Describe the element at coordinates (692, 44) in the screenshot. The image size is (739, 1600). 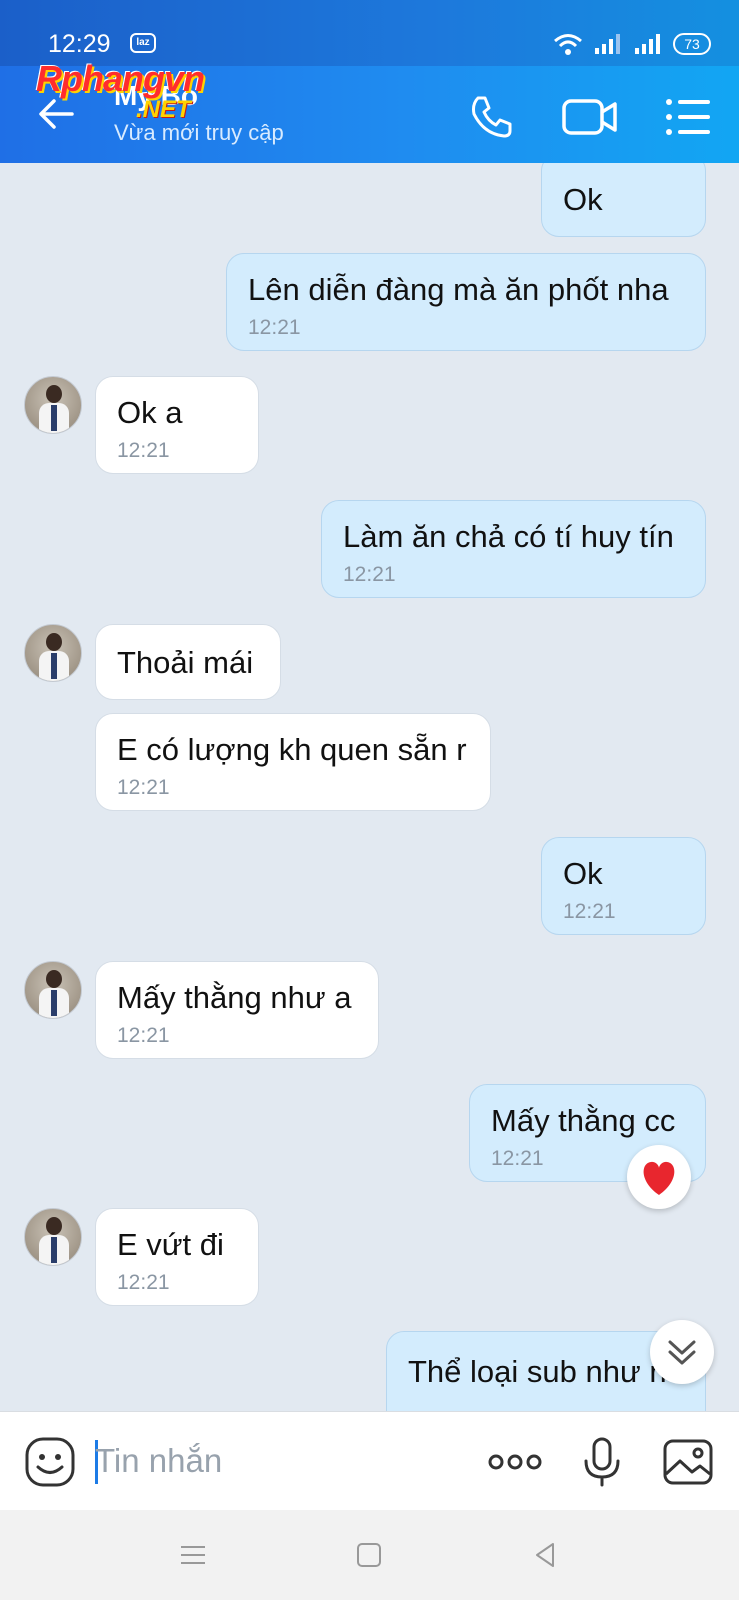
I see `battery-icon: 73` at that location.